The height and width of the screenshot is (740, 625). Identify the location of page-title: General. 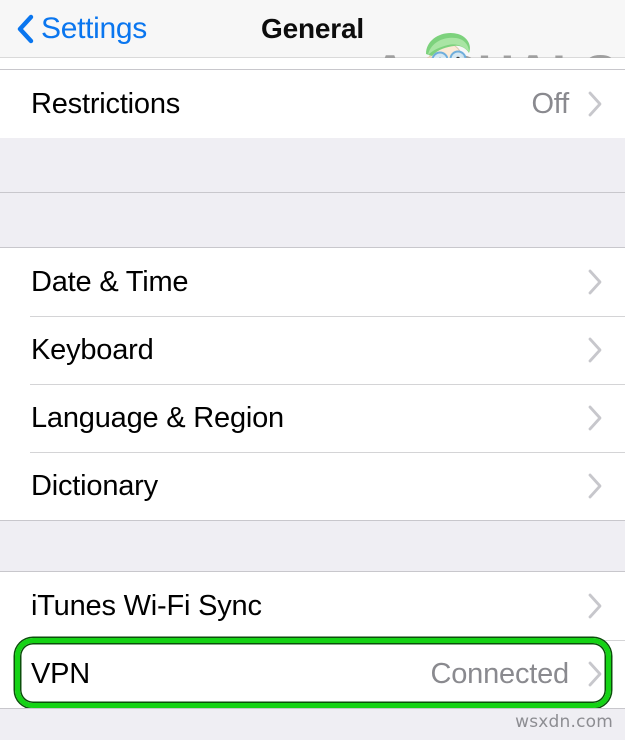
(312, 28).